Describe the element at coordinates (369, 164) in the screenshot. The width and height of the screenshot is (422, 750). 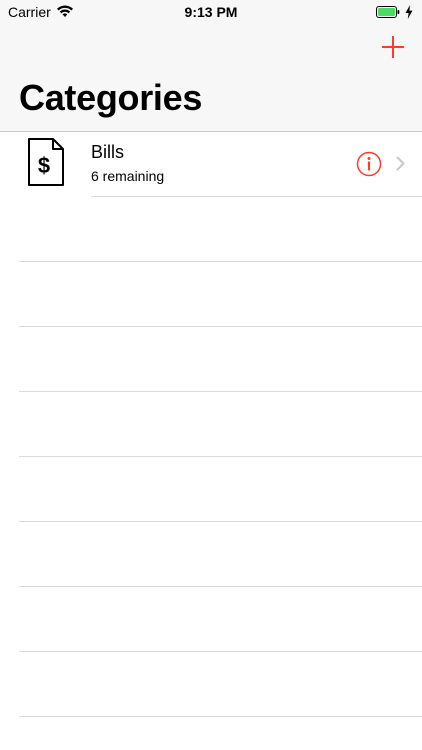
I see `info-icon` at that location.